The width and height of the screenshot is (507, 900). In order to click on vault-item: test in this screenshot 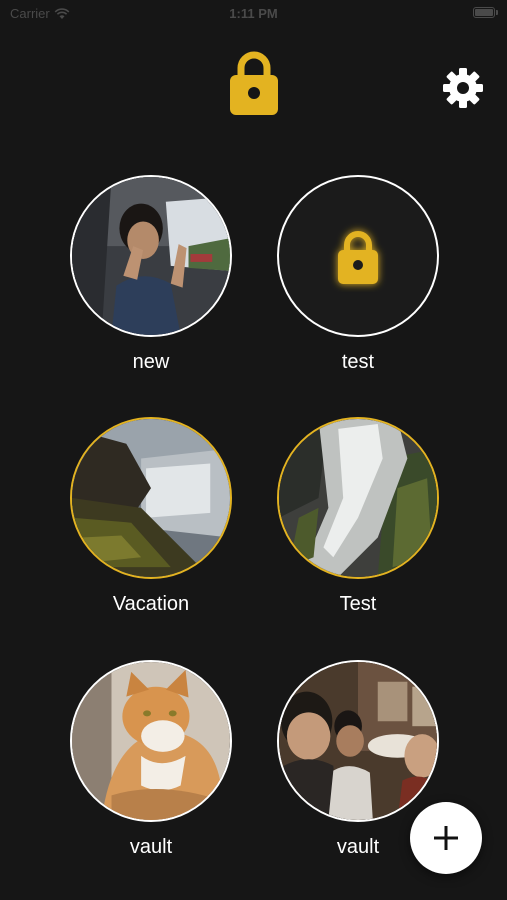, I will do `click(358, 274)`.